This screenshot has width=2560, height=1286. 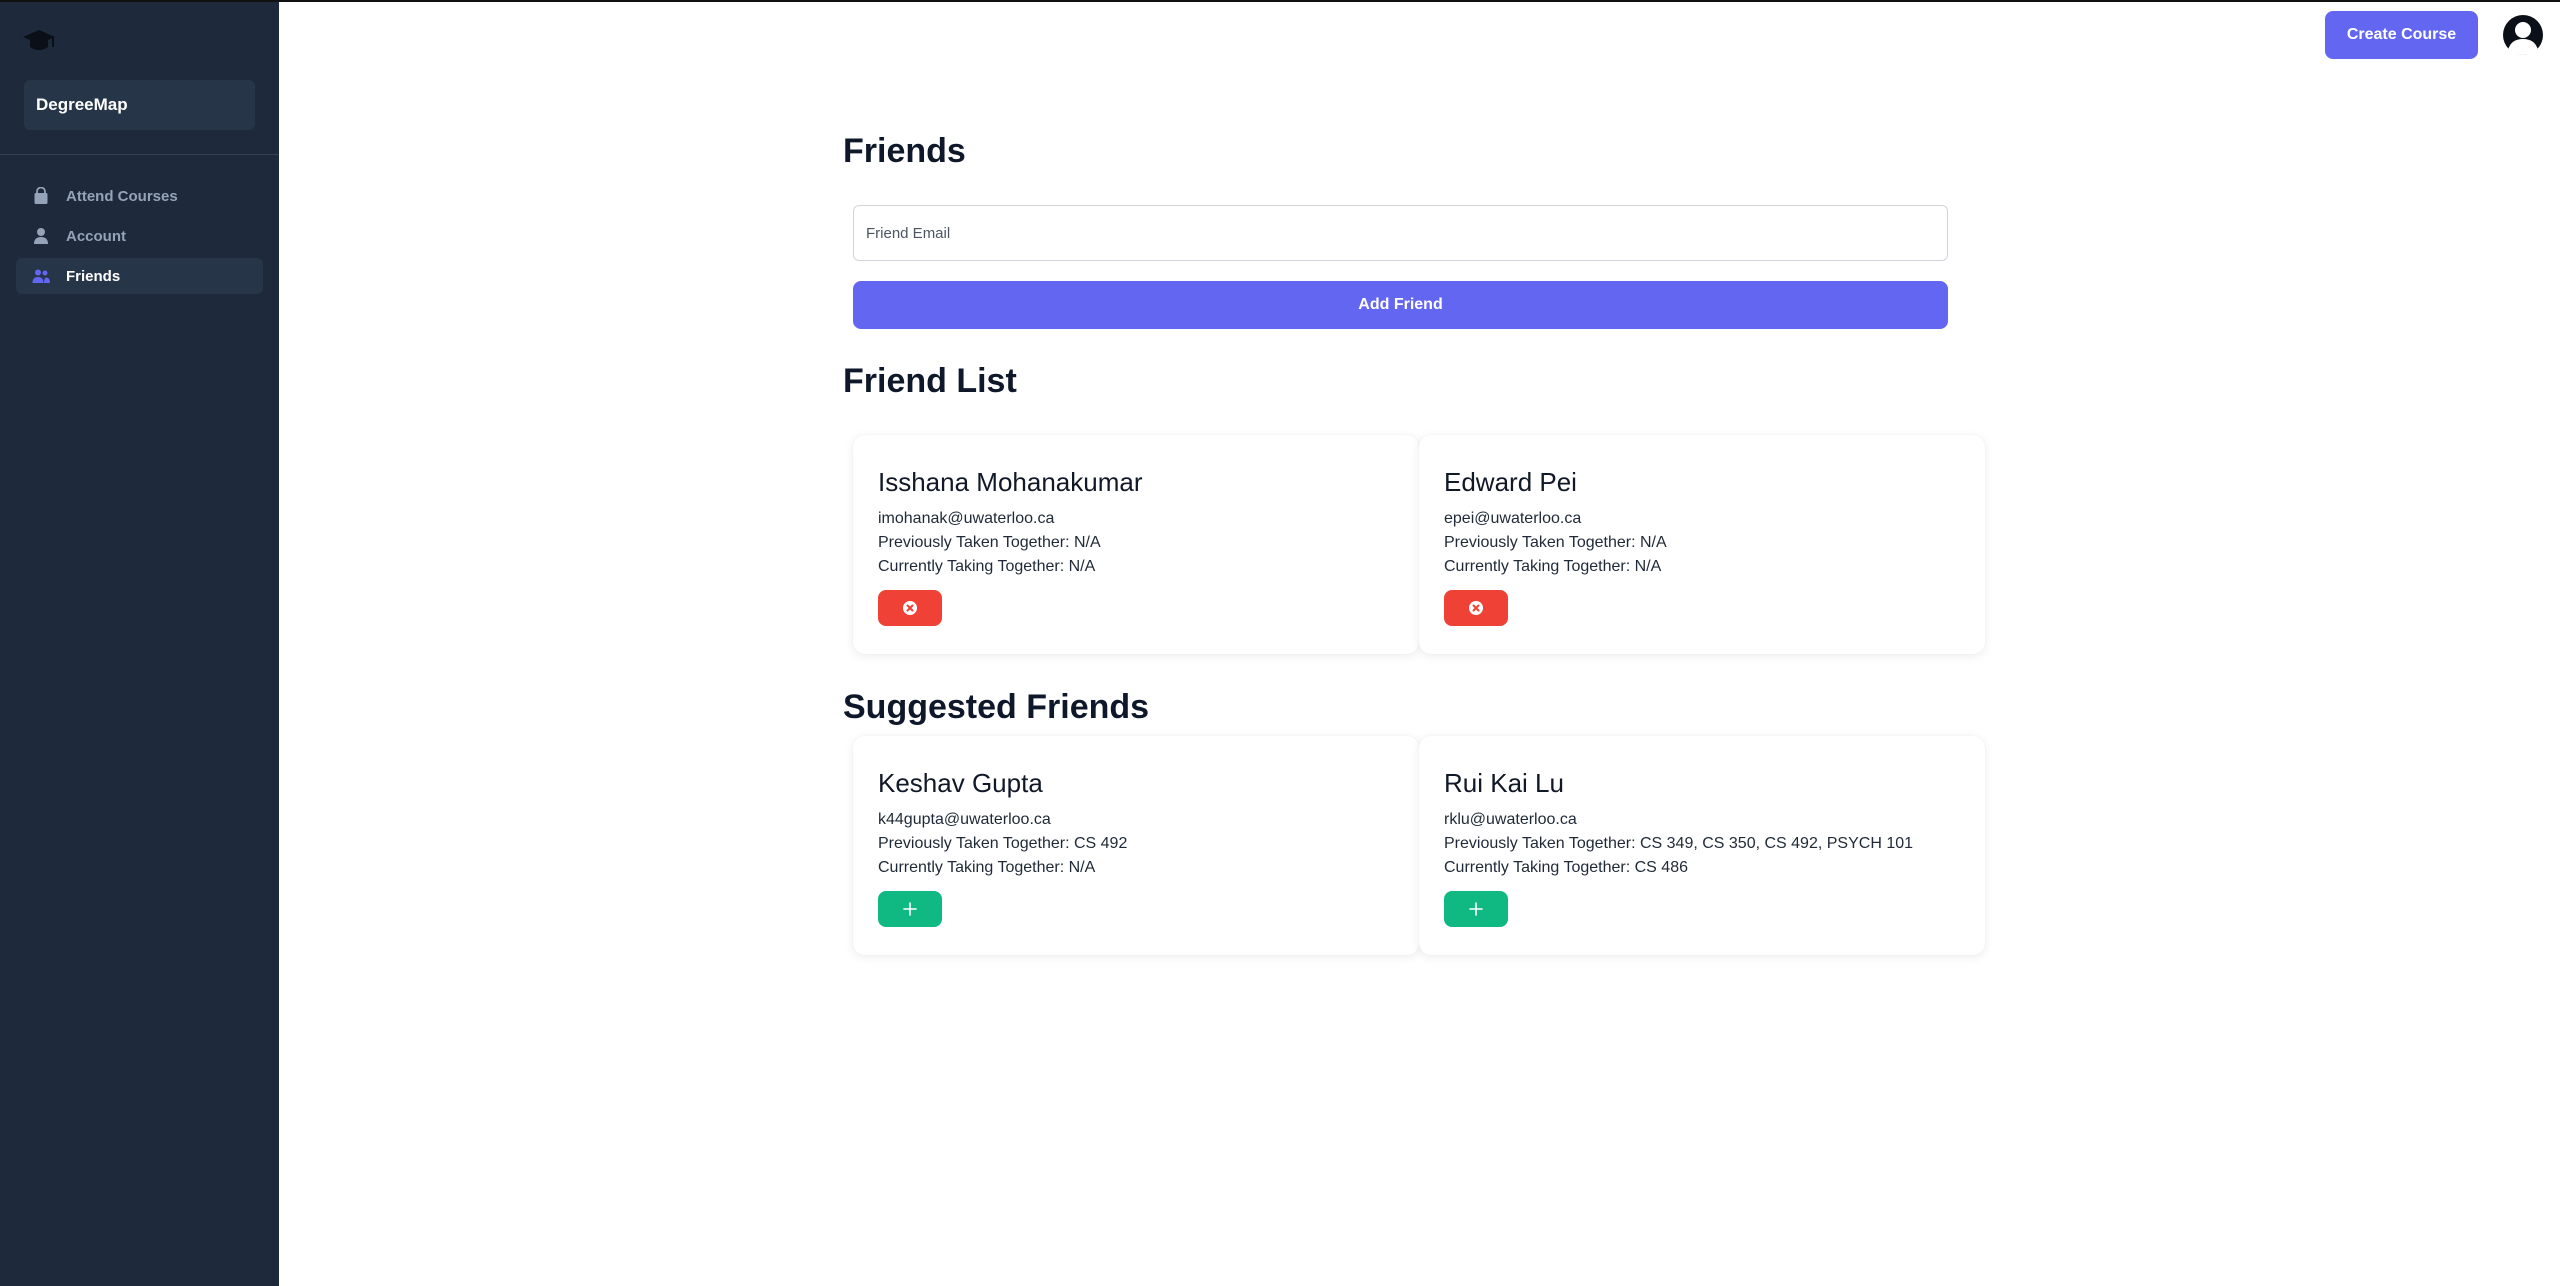 I want to click on bag-icon, so click(x=41, y=195).